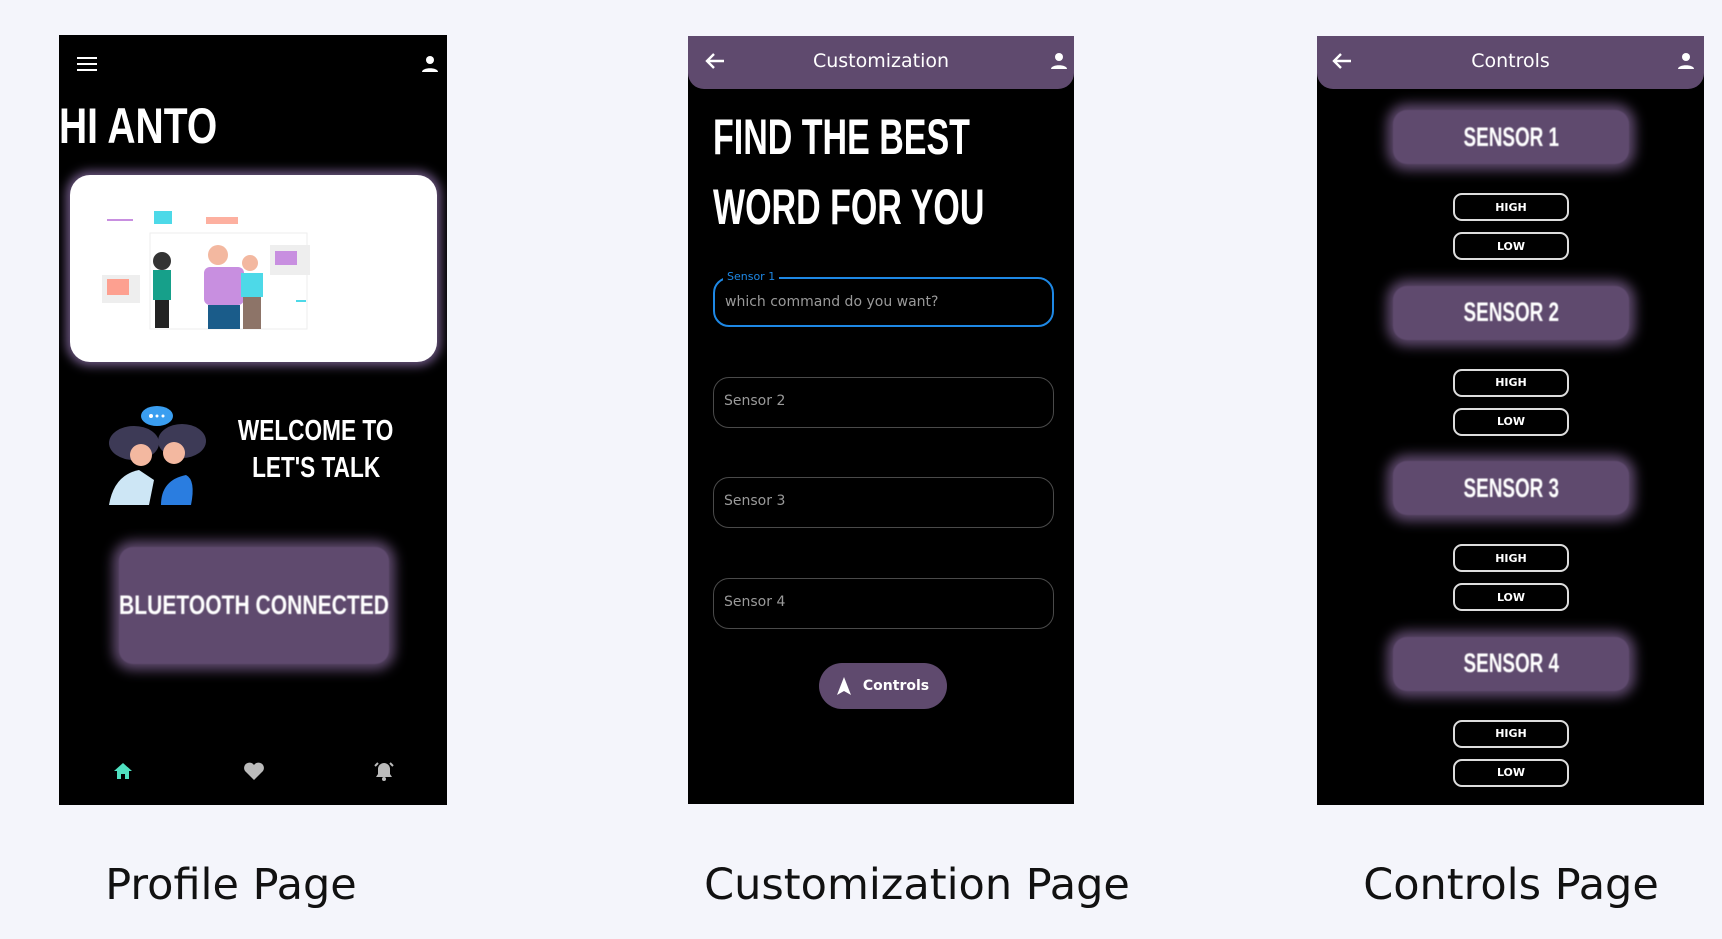  I want to click on sensor-3-input: Sensor 3, so click(883, 502).